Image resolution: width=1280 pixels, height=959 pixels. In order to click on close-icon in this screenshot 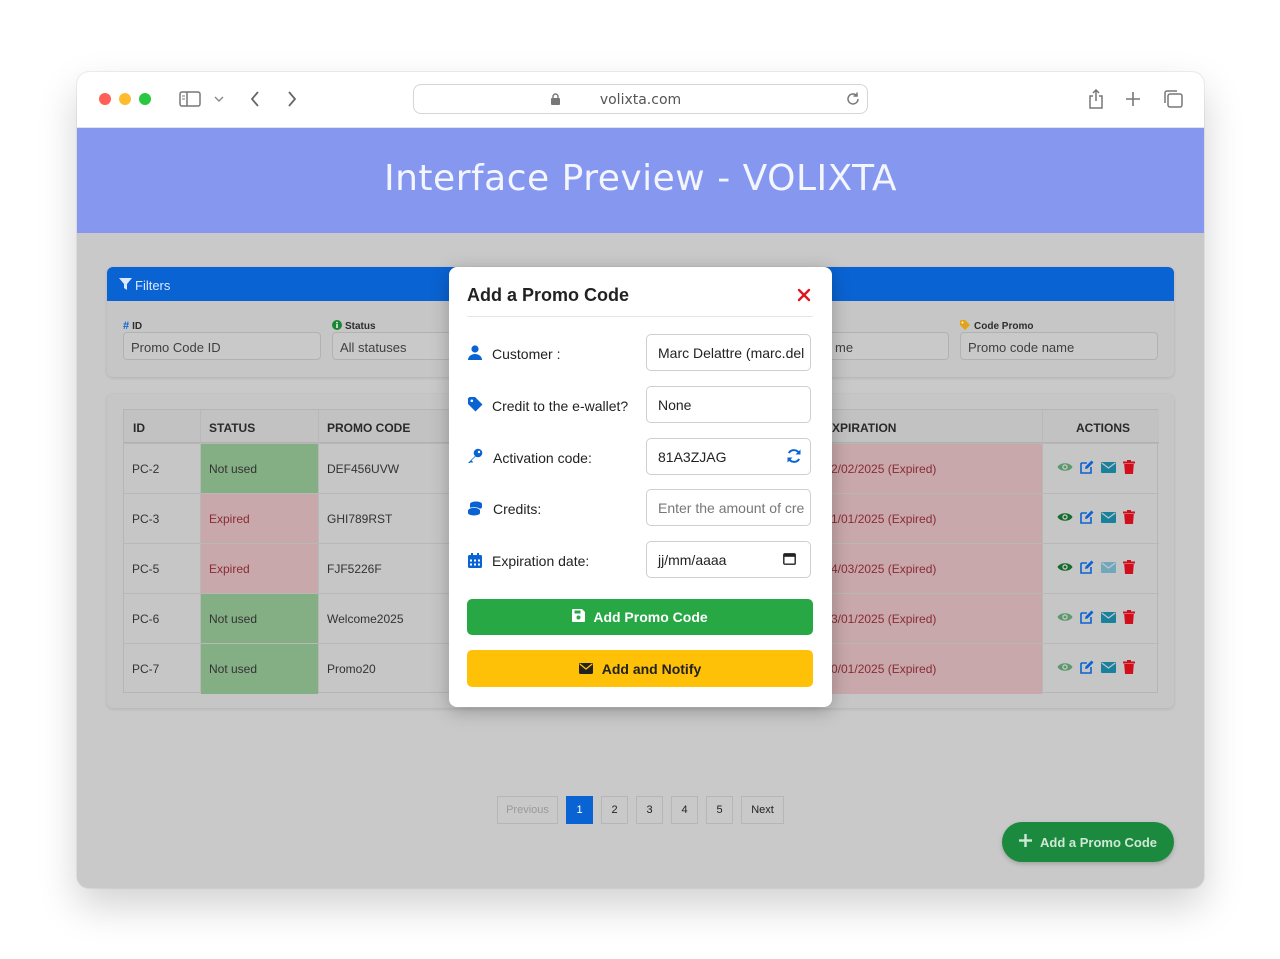, I will do `click(804, 295)`.